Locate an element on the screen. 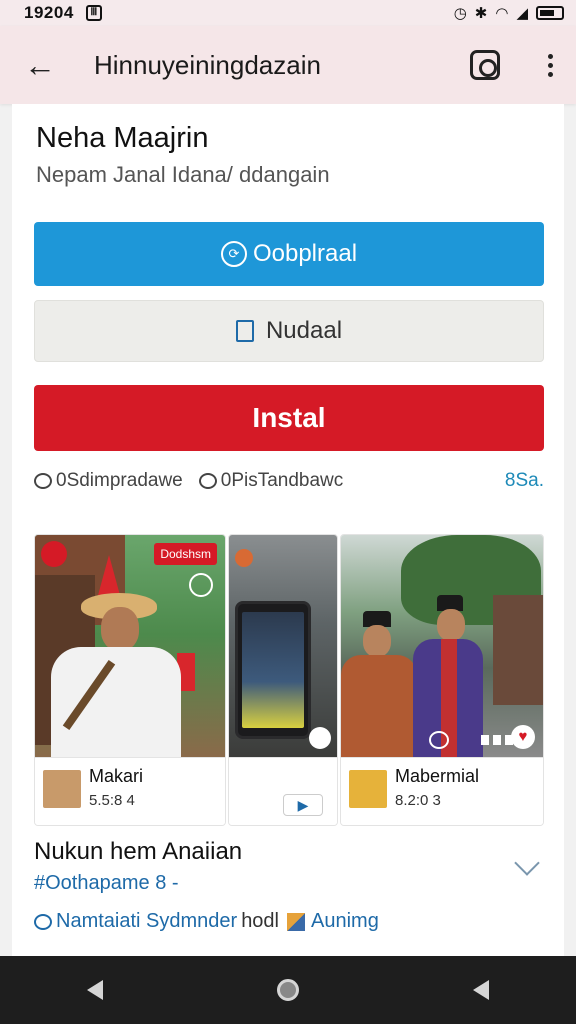 This screenshot has width=576, height=1024. gallery-item: ♥ Mabermial 8.2:0 3 is located at coordinates (442, 680).